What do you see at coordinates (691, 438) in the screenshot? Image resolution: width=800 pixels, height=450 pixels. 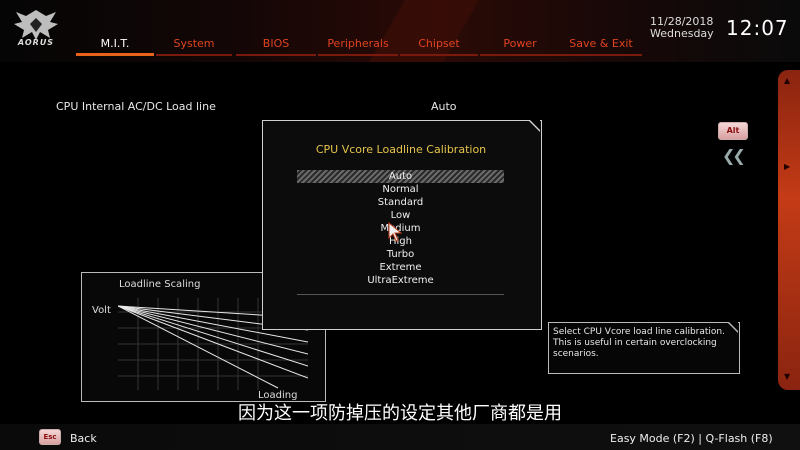 I see `mode-shortcuts: Easy Mode (F2) | Q-Flash (F8)` at bounding box center [691, 438].